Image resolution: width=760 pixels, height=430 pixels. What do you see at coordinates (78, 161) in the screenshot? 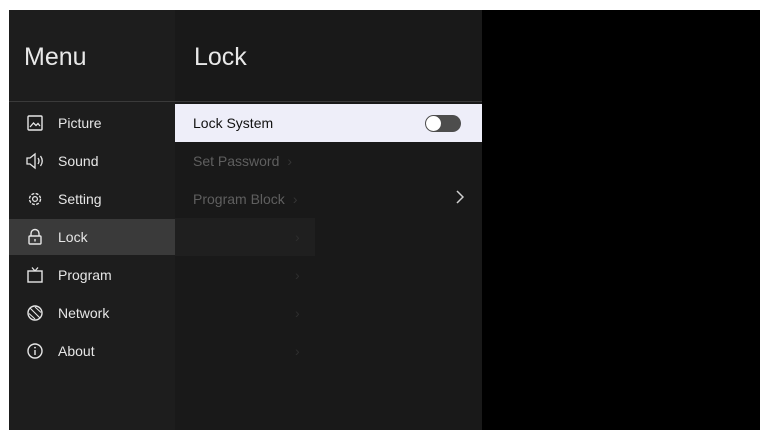
I see `menu-item-label: Sound` at bounding box center [78, 161].